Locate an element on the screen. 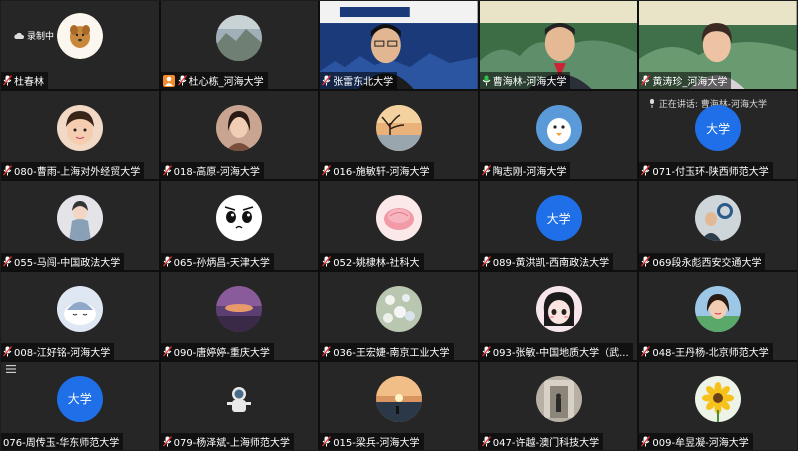 Image resolution: width=798 pixels, height=451 pixels. participant-tile: 069段永彪西安交通大学 is located at coordinates (718, 225).